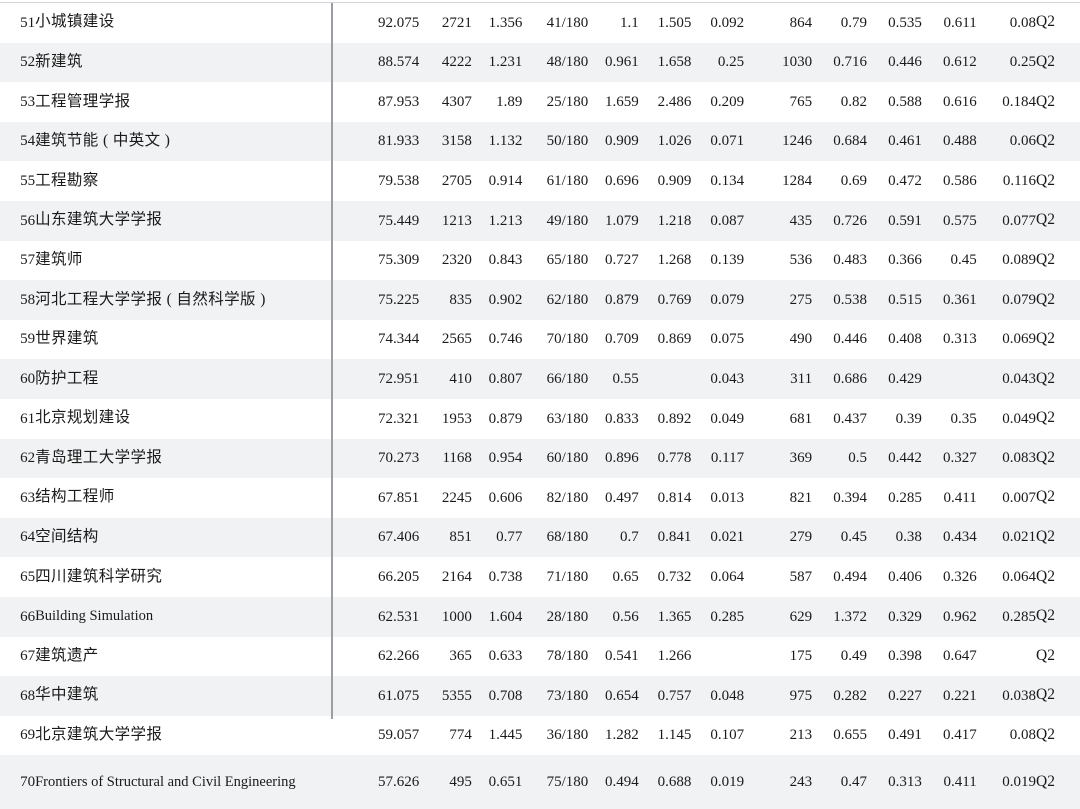 This screenshot has width=1080, height=809. I want to click on cell-m6: 0.417, so click(960, 735).